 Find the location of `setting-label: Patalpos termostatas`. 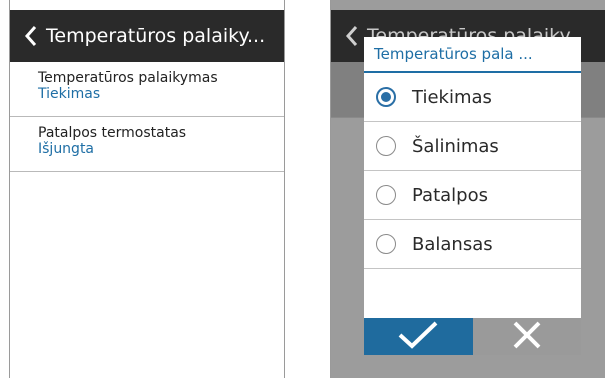

setting-label: Patalpos termostatas is located at coordinates (112, 133).